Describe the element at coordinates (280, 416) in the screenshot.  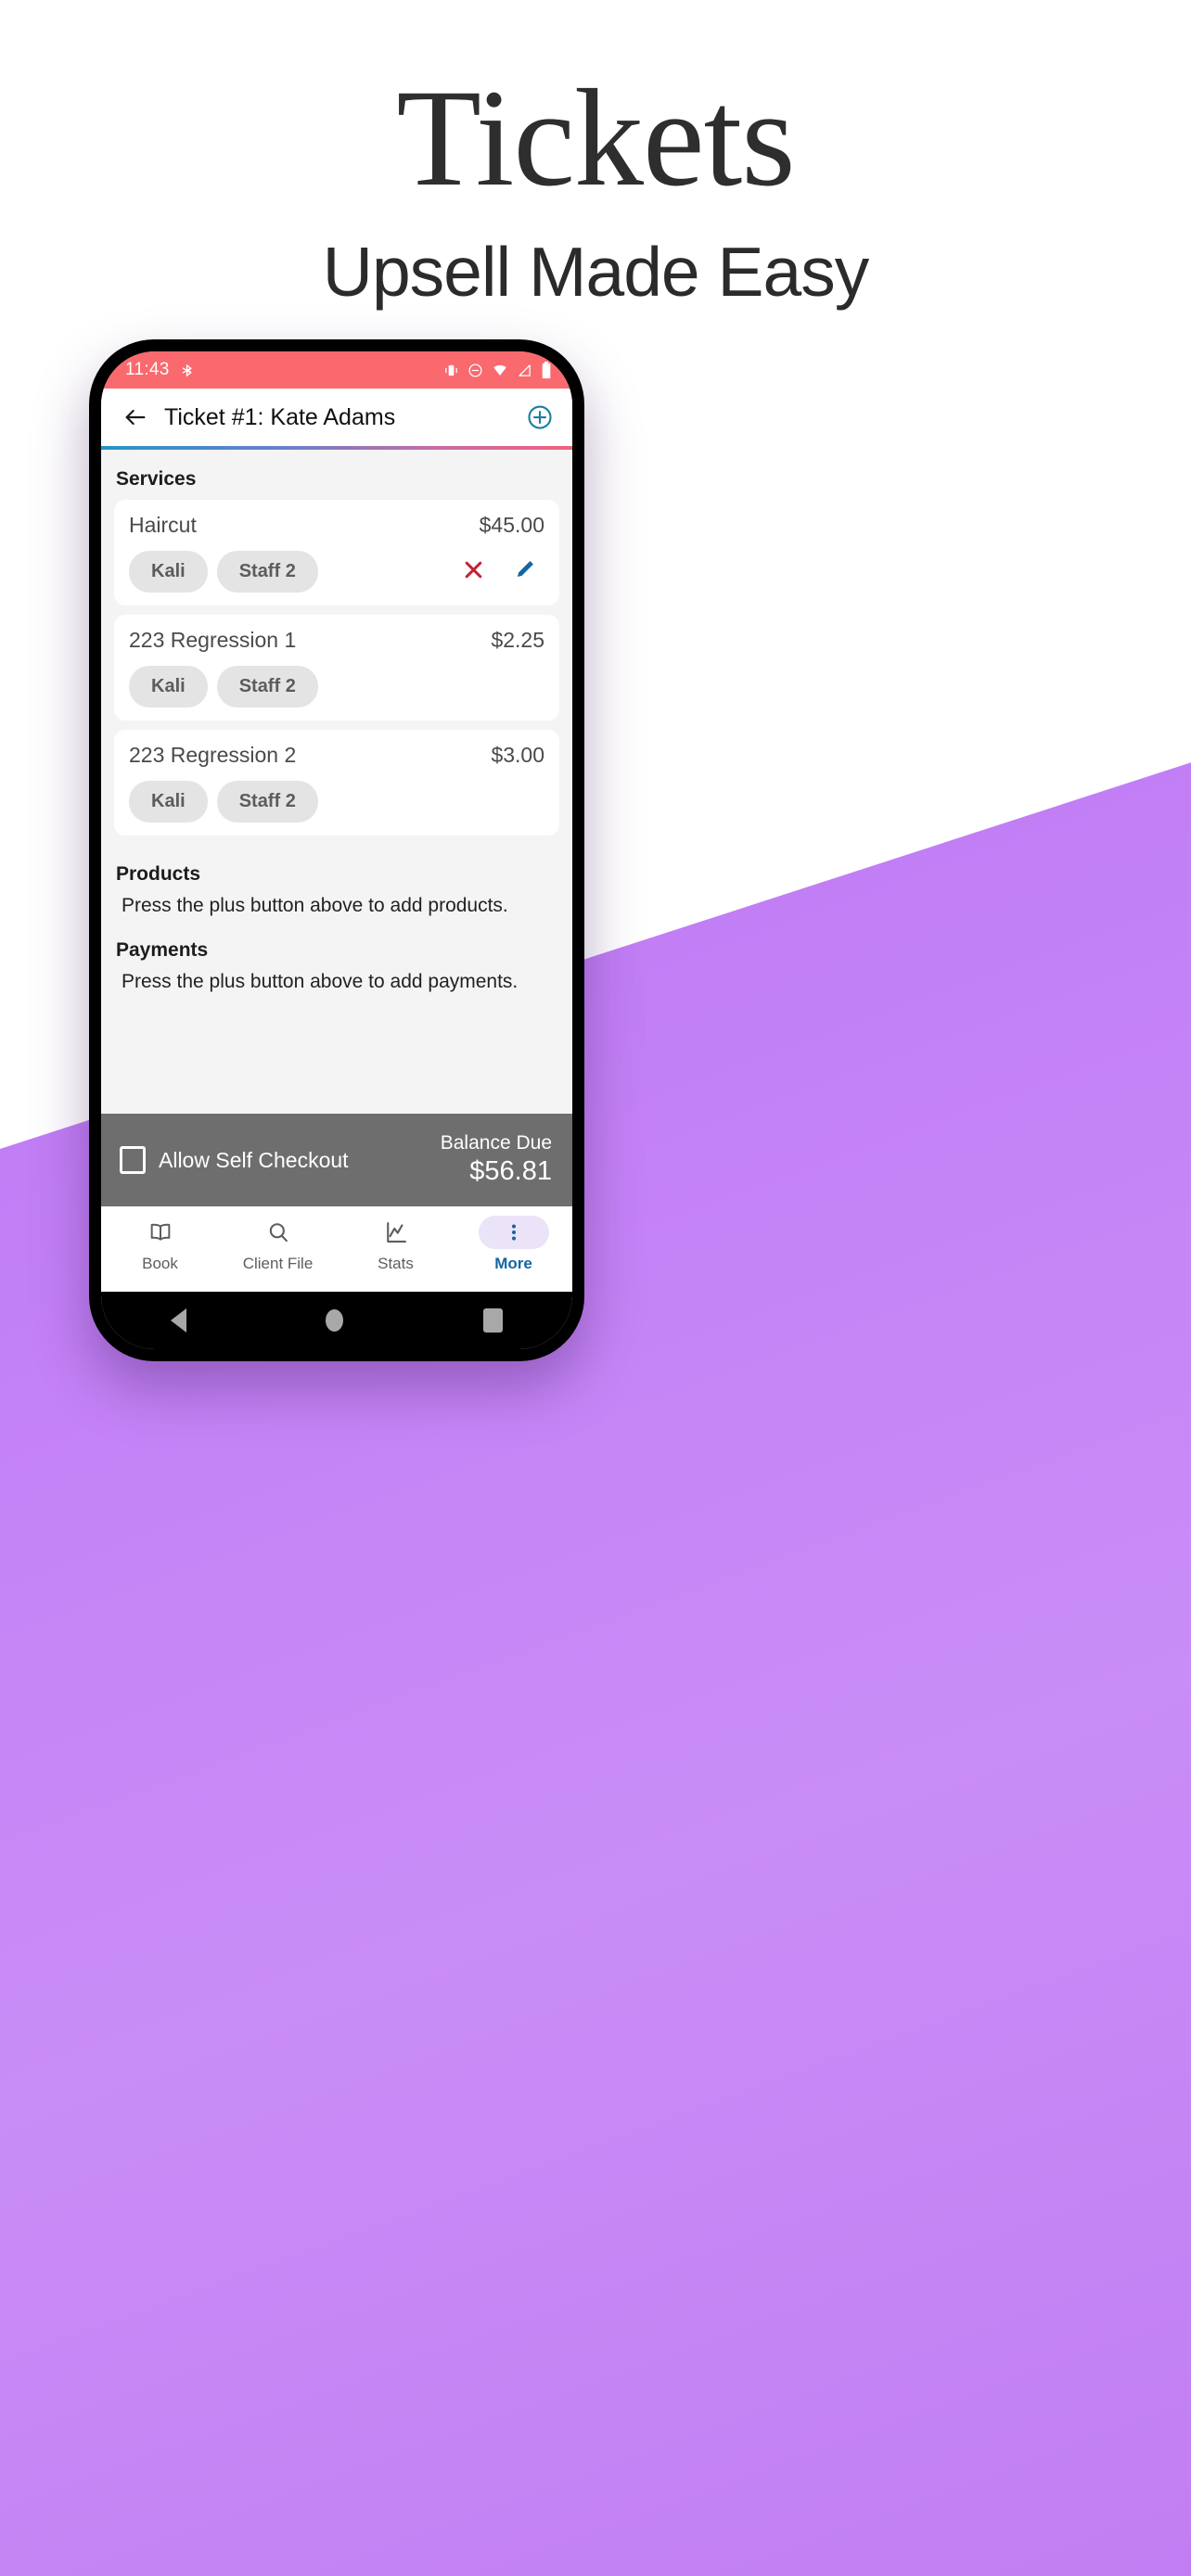
I see `app-bar-title: Ticket #1: Kate Adams` at that location.